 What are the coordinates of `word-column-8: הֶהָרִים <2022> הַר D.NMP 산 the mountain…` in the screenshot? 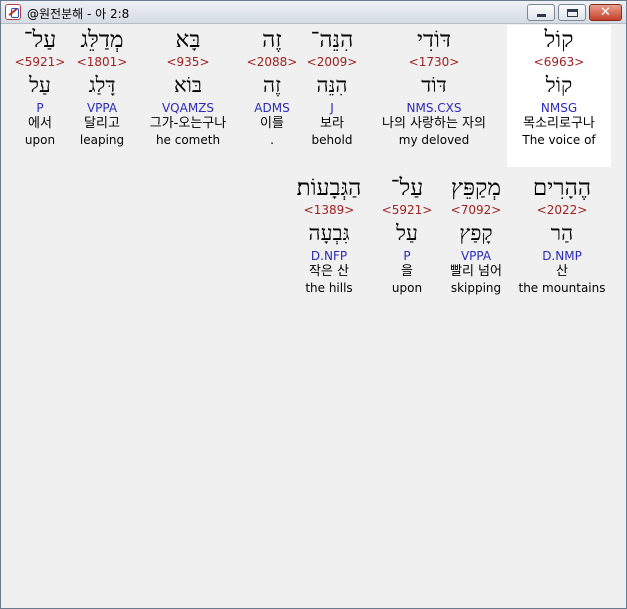 It's located at (562, 244).